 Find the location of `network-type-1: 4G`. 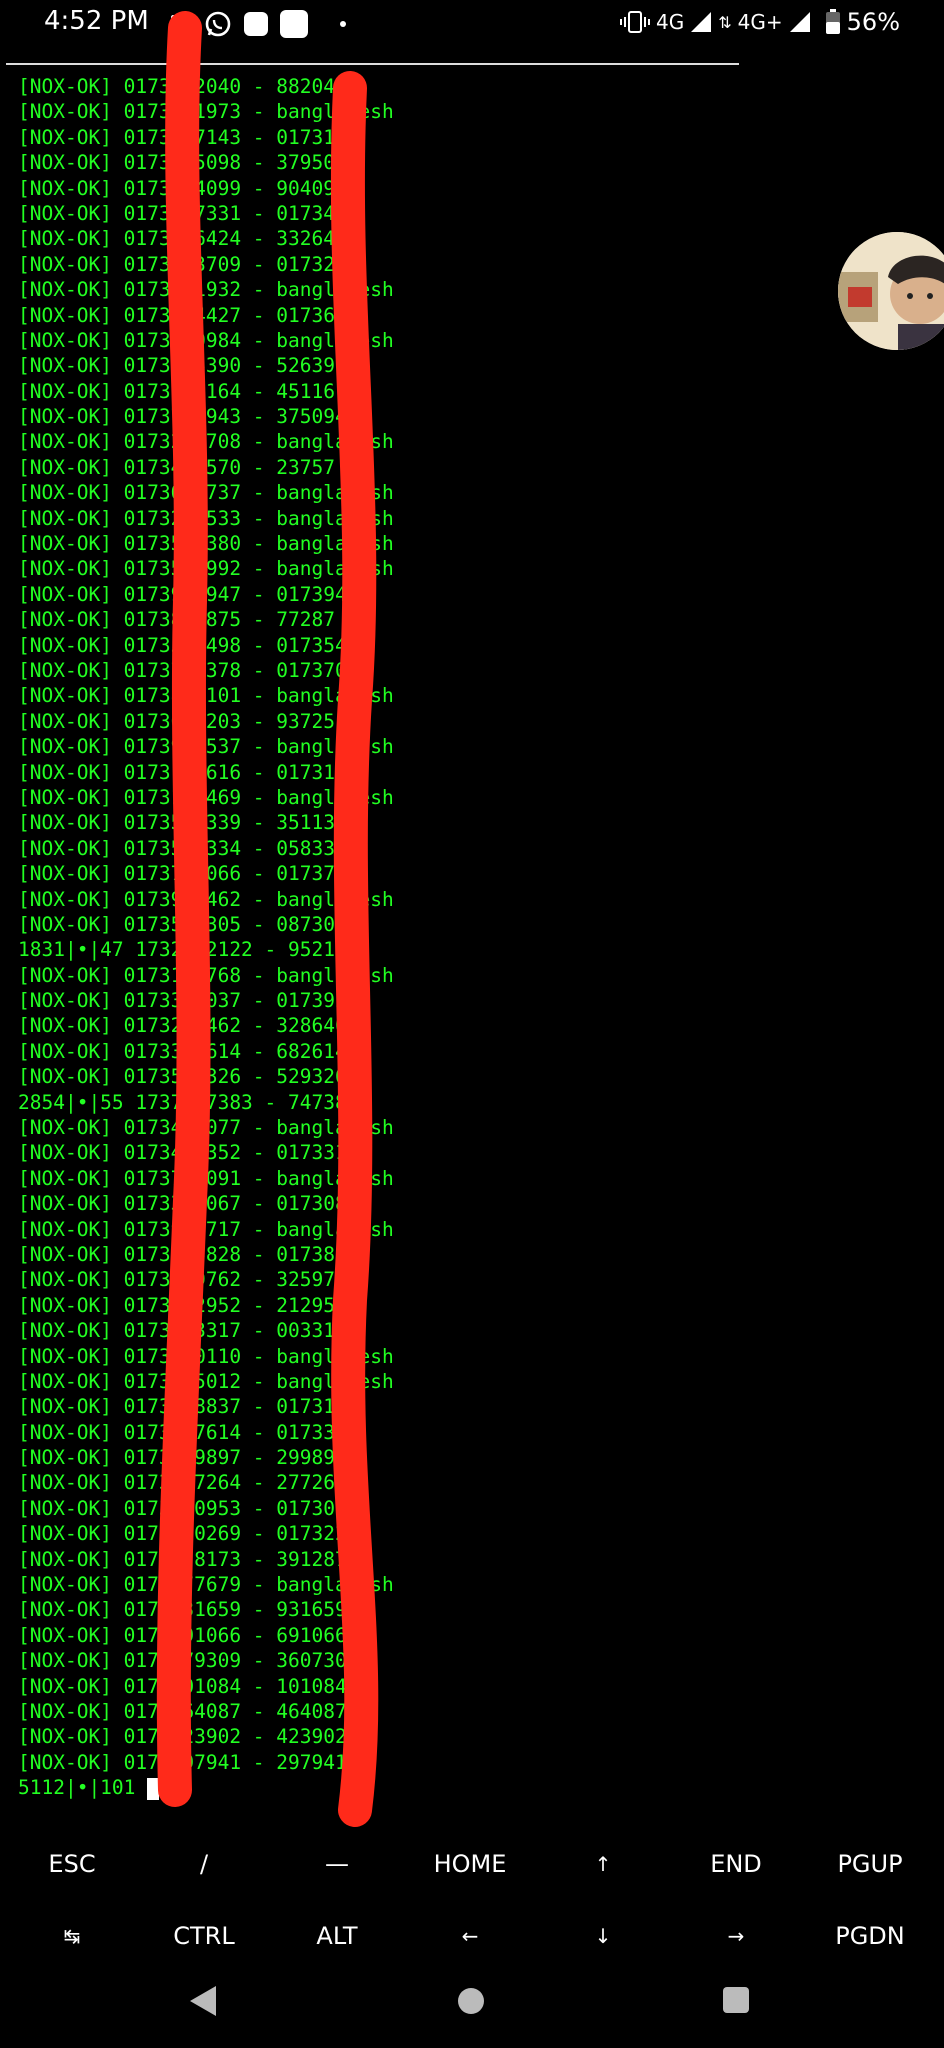

network-type-1: 4G is located at coordinates (670, 22).